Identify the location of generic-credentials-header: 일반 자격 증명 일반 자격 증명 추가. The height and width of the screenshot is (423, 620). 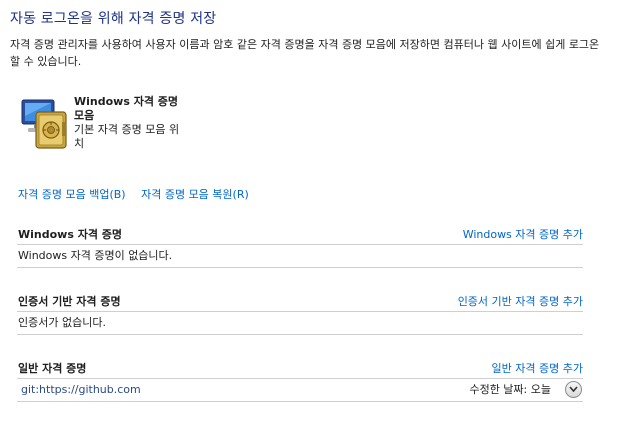
(300, 369).